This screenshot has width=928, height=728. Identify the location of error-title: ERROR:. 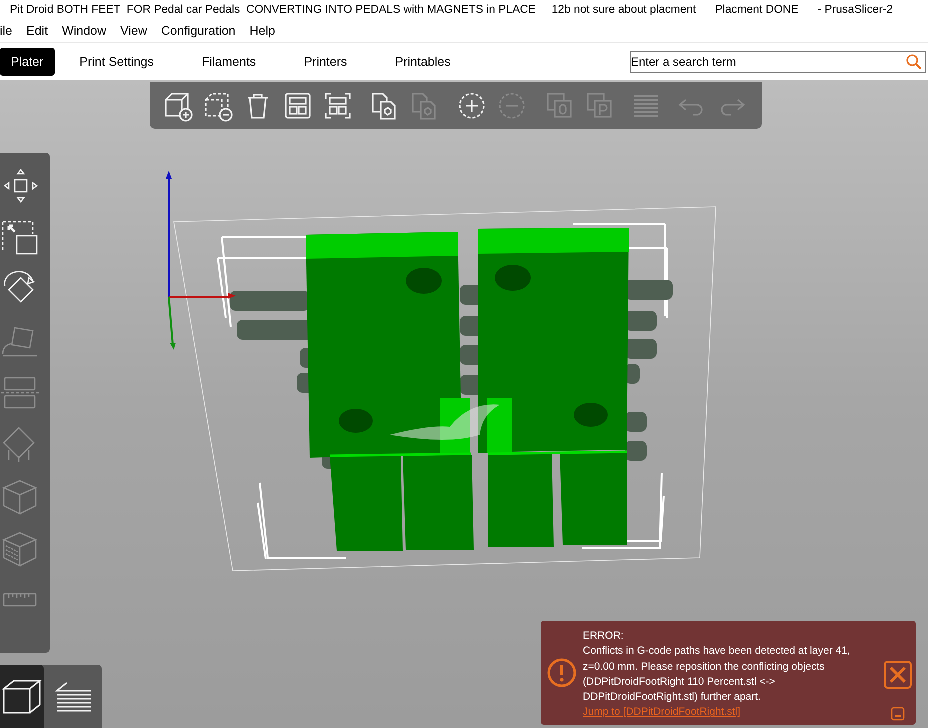
(604, 636).